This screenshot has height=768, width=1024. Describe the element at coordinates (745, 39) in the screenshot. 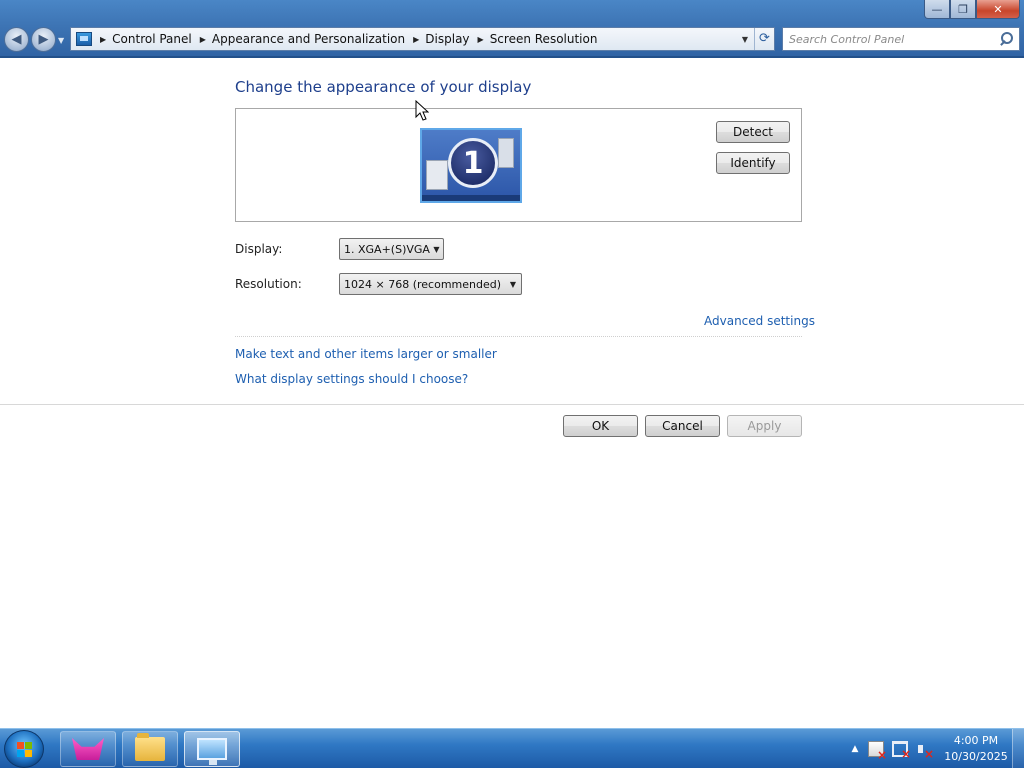

I see `address-dropdown-icon: ▼` at that location.